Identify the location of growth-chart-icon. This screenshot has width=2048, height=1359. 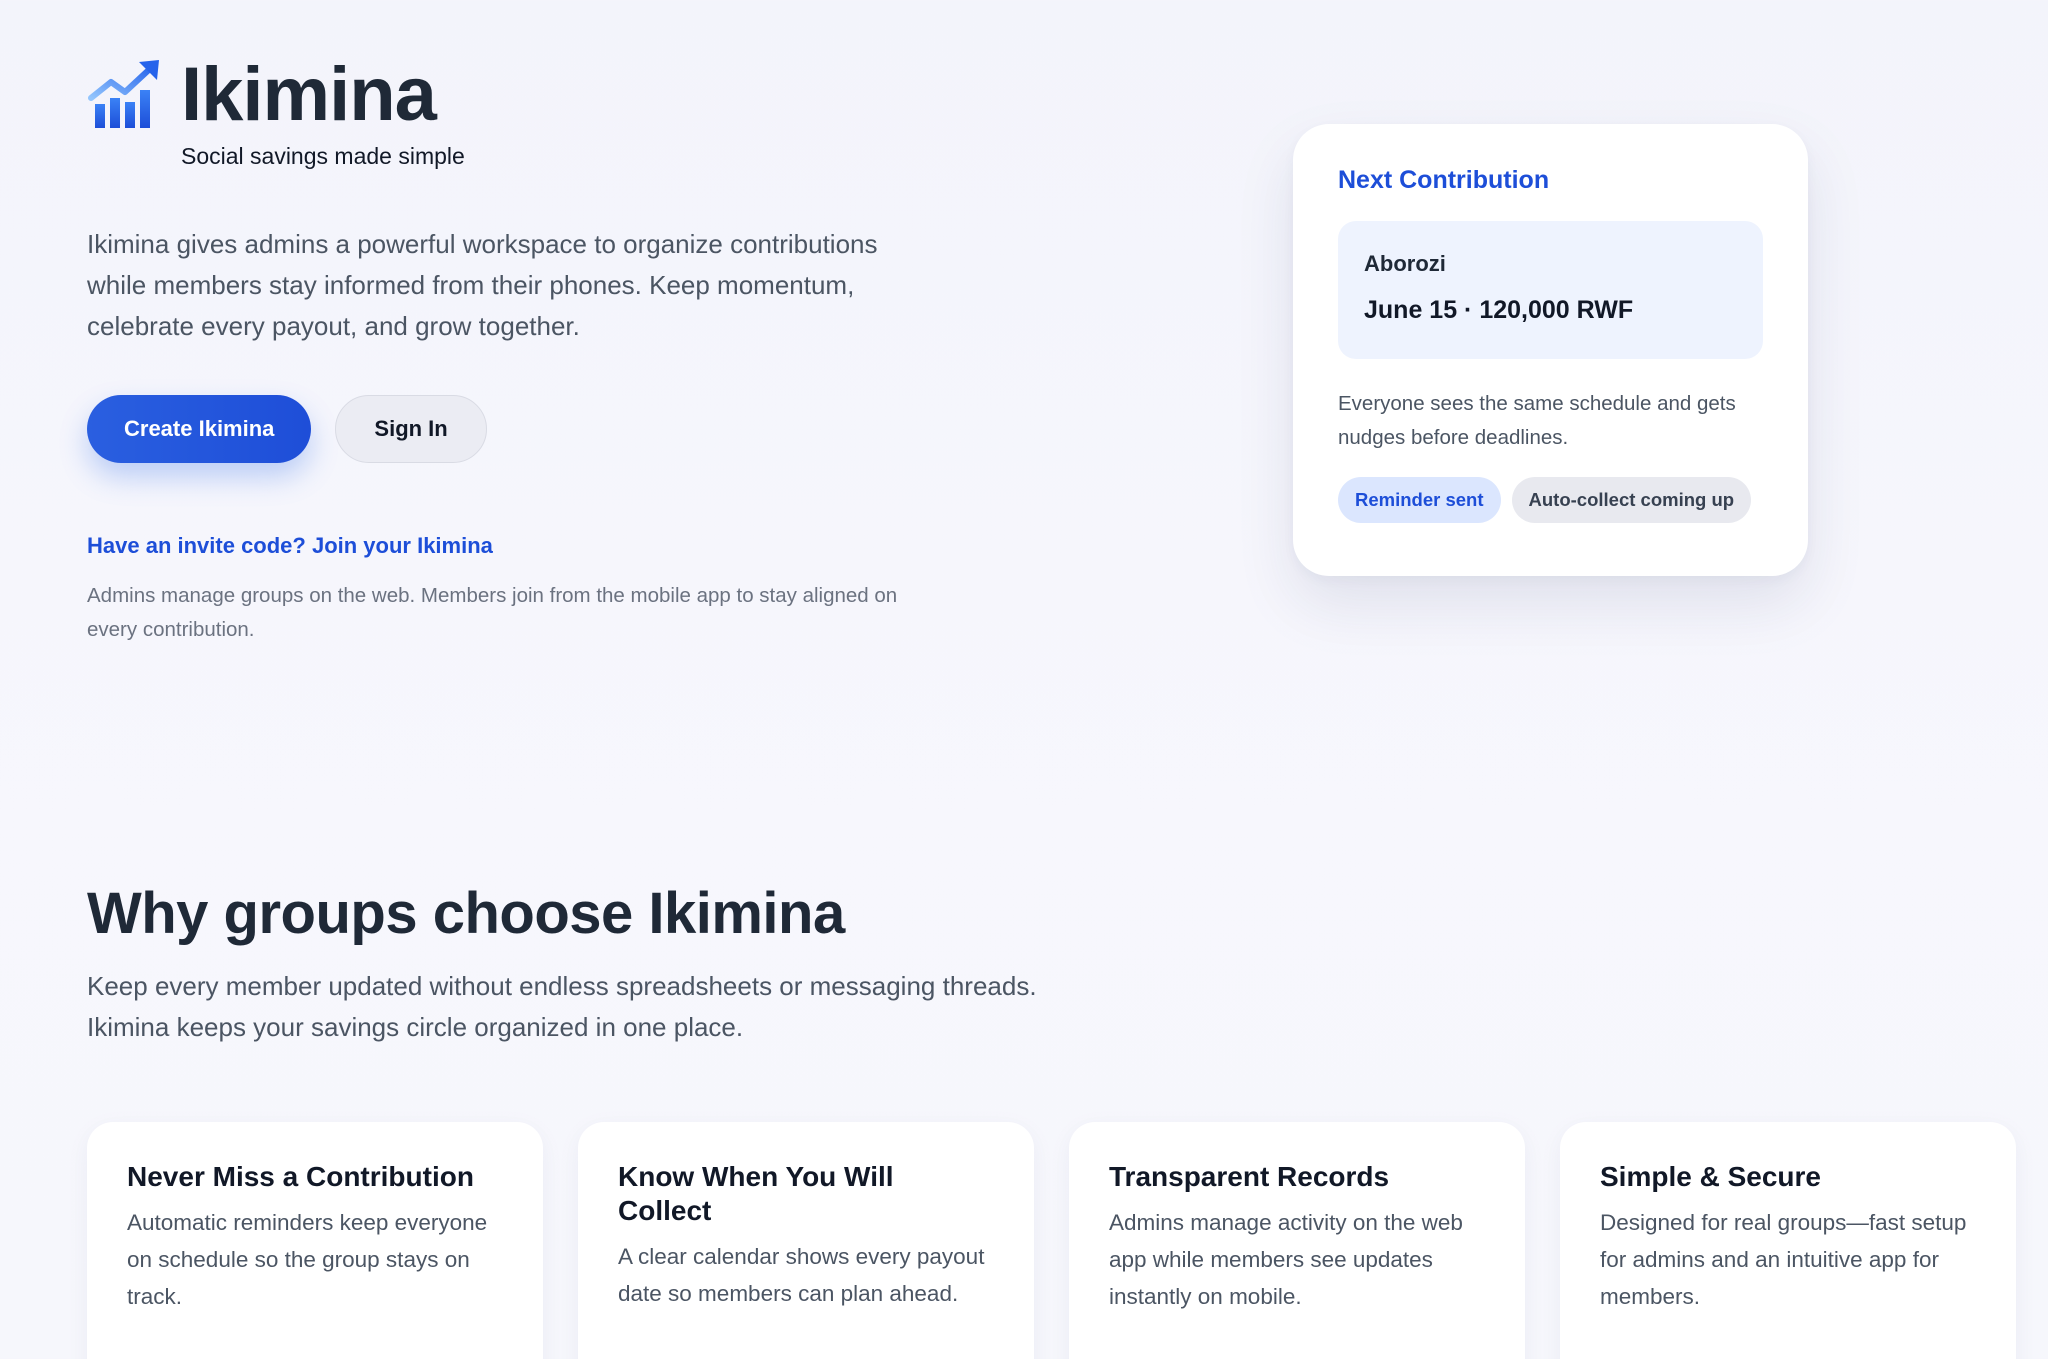
(126, 97).